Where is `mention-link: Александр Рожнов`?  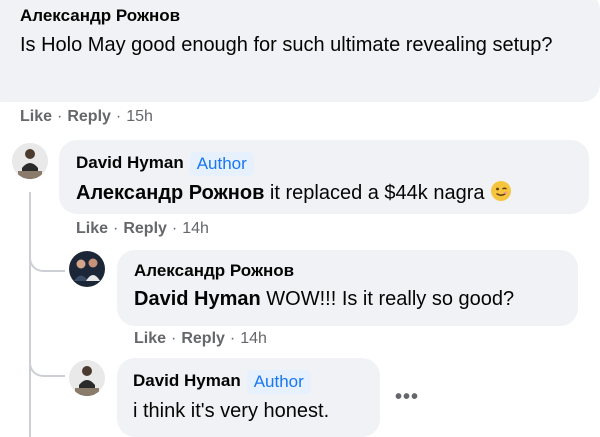 mention-link: Александр Рожнов is located at coordinates (170, 193).